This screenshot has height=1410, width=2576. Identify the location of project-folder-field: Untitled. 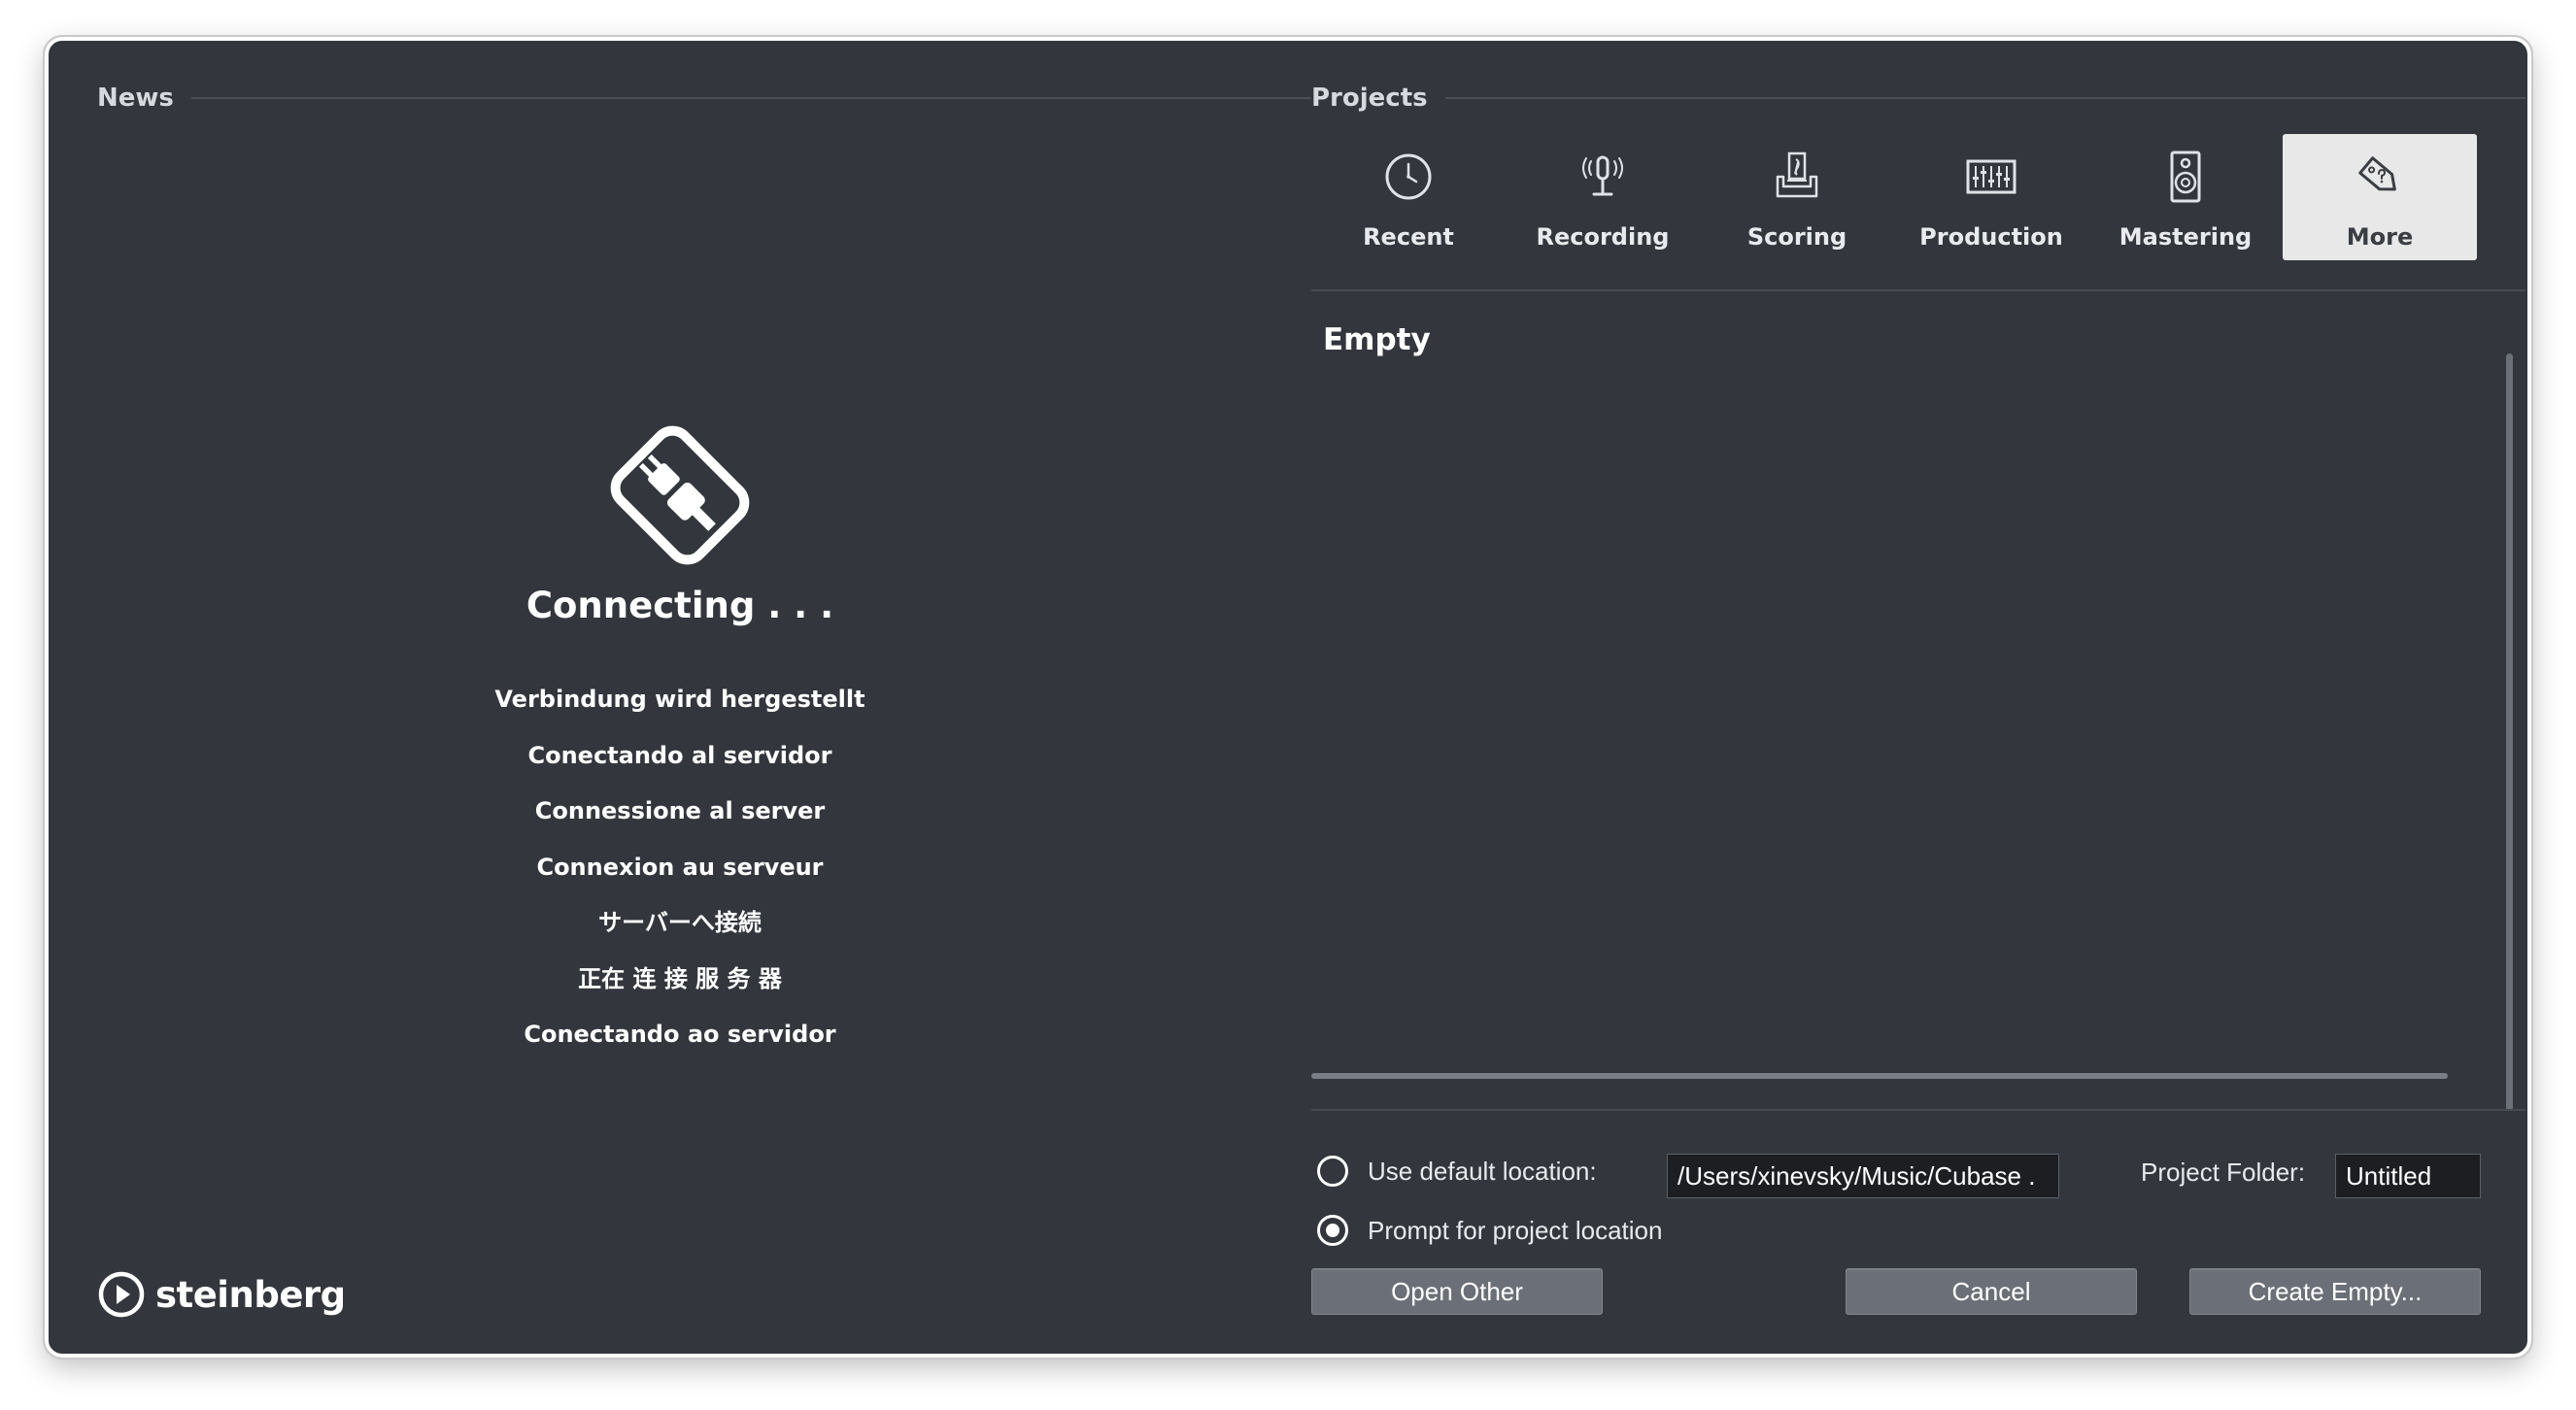
(2408, 1176).